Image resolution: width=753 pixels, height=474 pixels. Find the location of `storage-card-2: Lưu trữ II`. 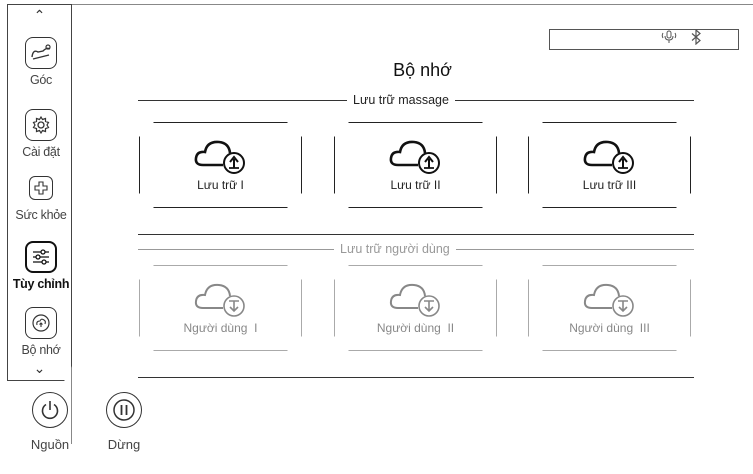

storage-card-2: Lưu trữ II is located at coordinates (415, 165).